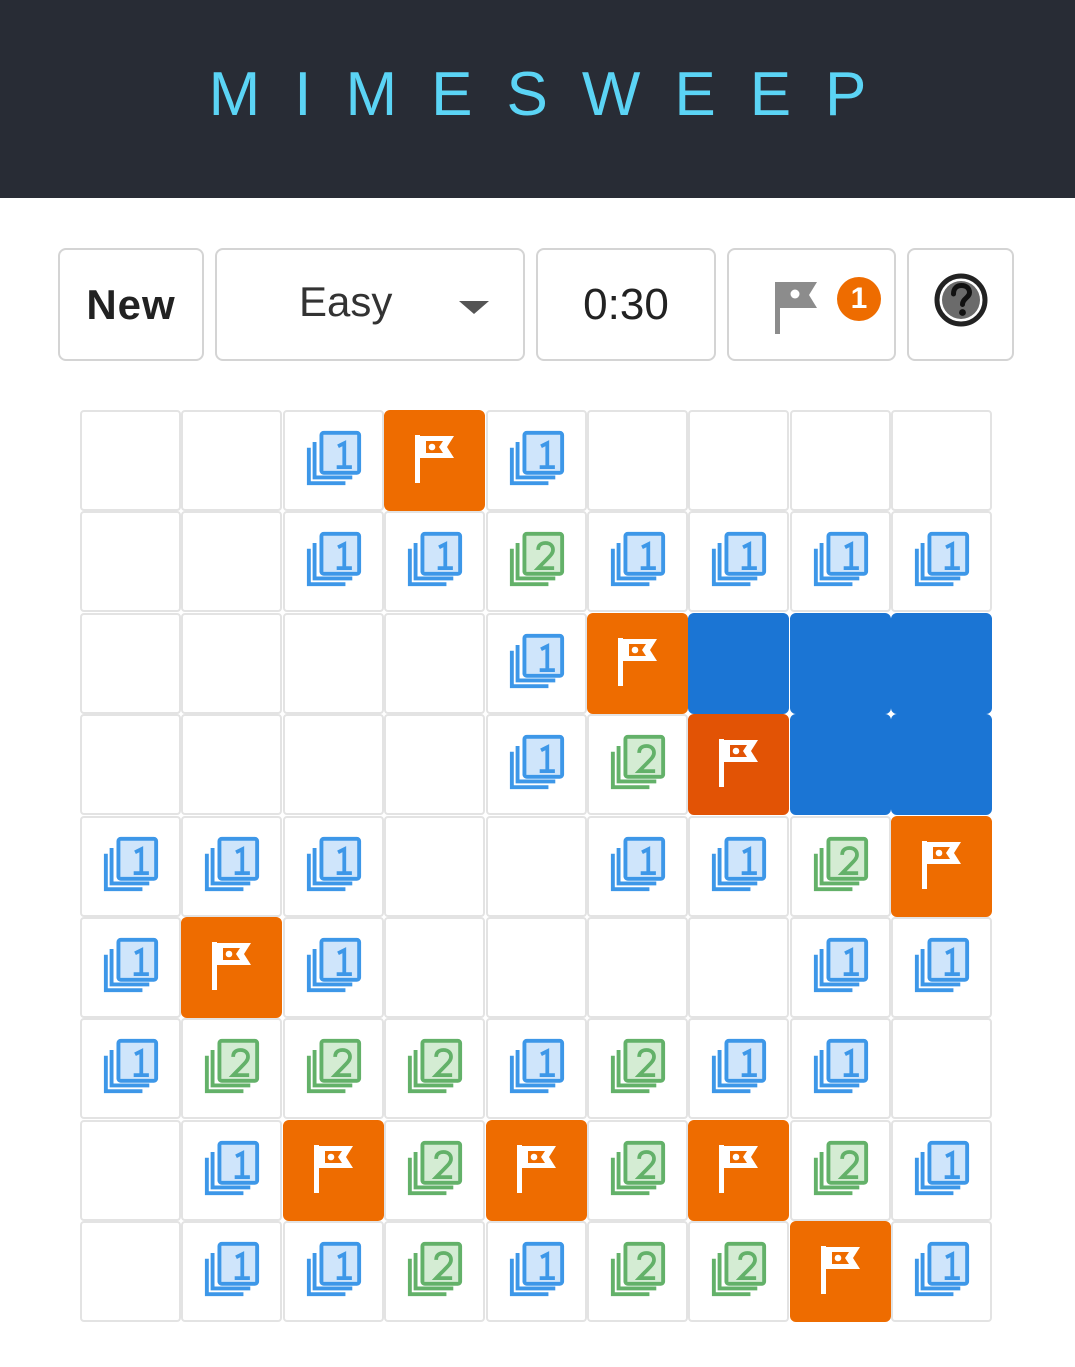  What do you see at coordinates (554, 94) in the screenshot?
I see `app-title: MIMESWEEP` at bounding box center [554, 94].